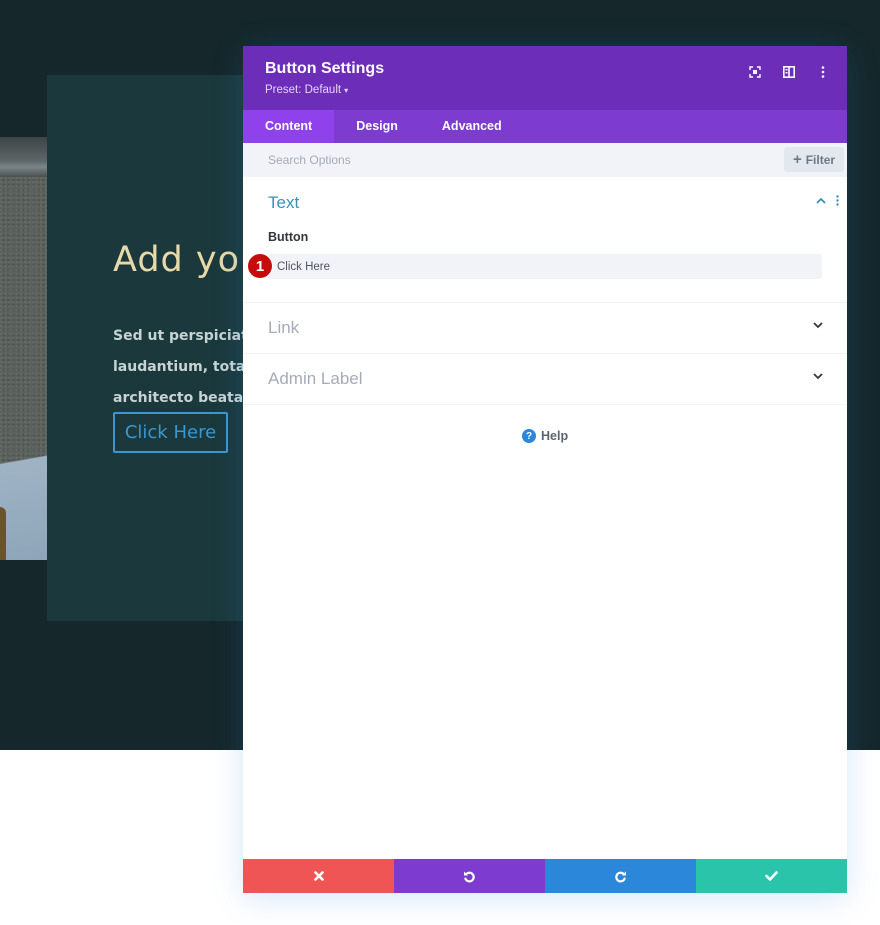  Describe the element at coordinates (837, 200) in the screenshot. I see `section-menu-icon` at that location.